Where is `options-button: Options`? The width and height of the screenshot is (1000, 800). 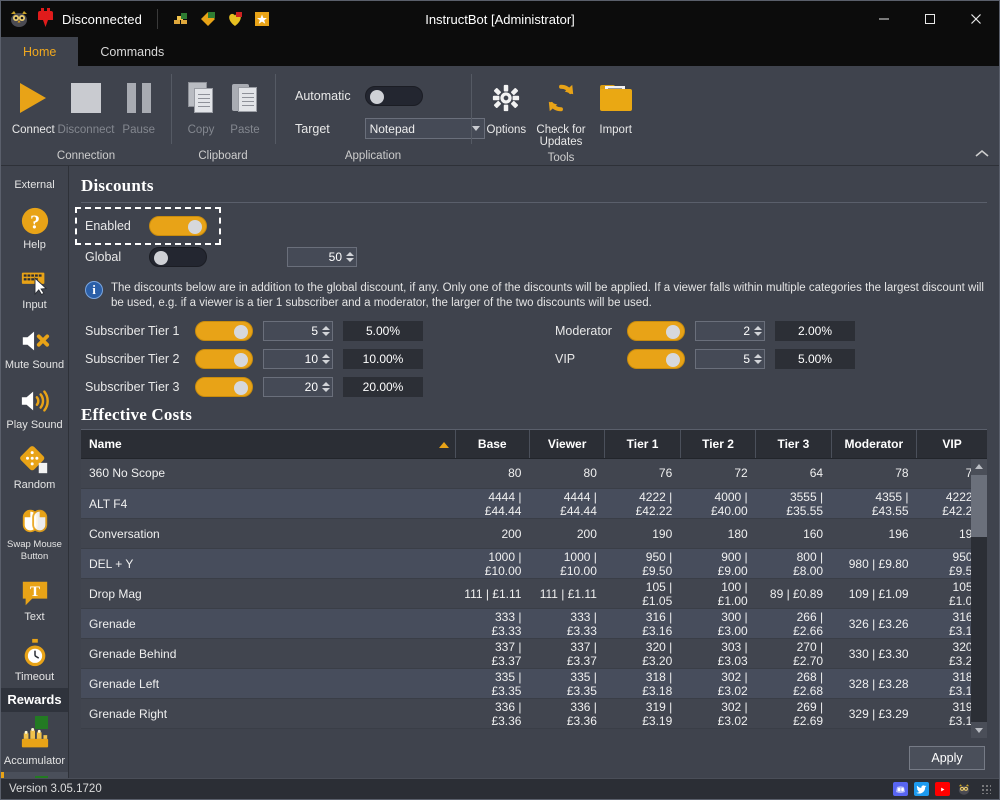 options-button: Options is located at coordinates (506, 104).